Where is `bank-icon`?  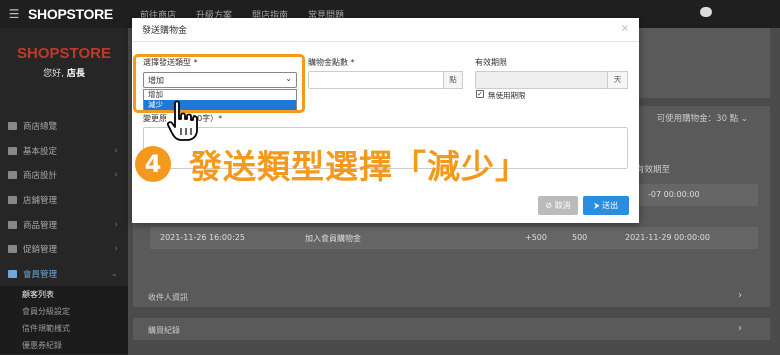
bank-icon is located at coordinates (12, 150).